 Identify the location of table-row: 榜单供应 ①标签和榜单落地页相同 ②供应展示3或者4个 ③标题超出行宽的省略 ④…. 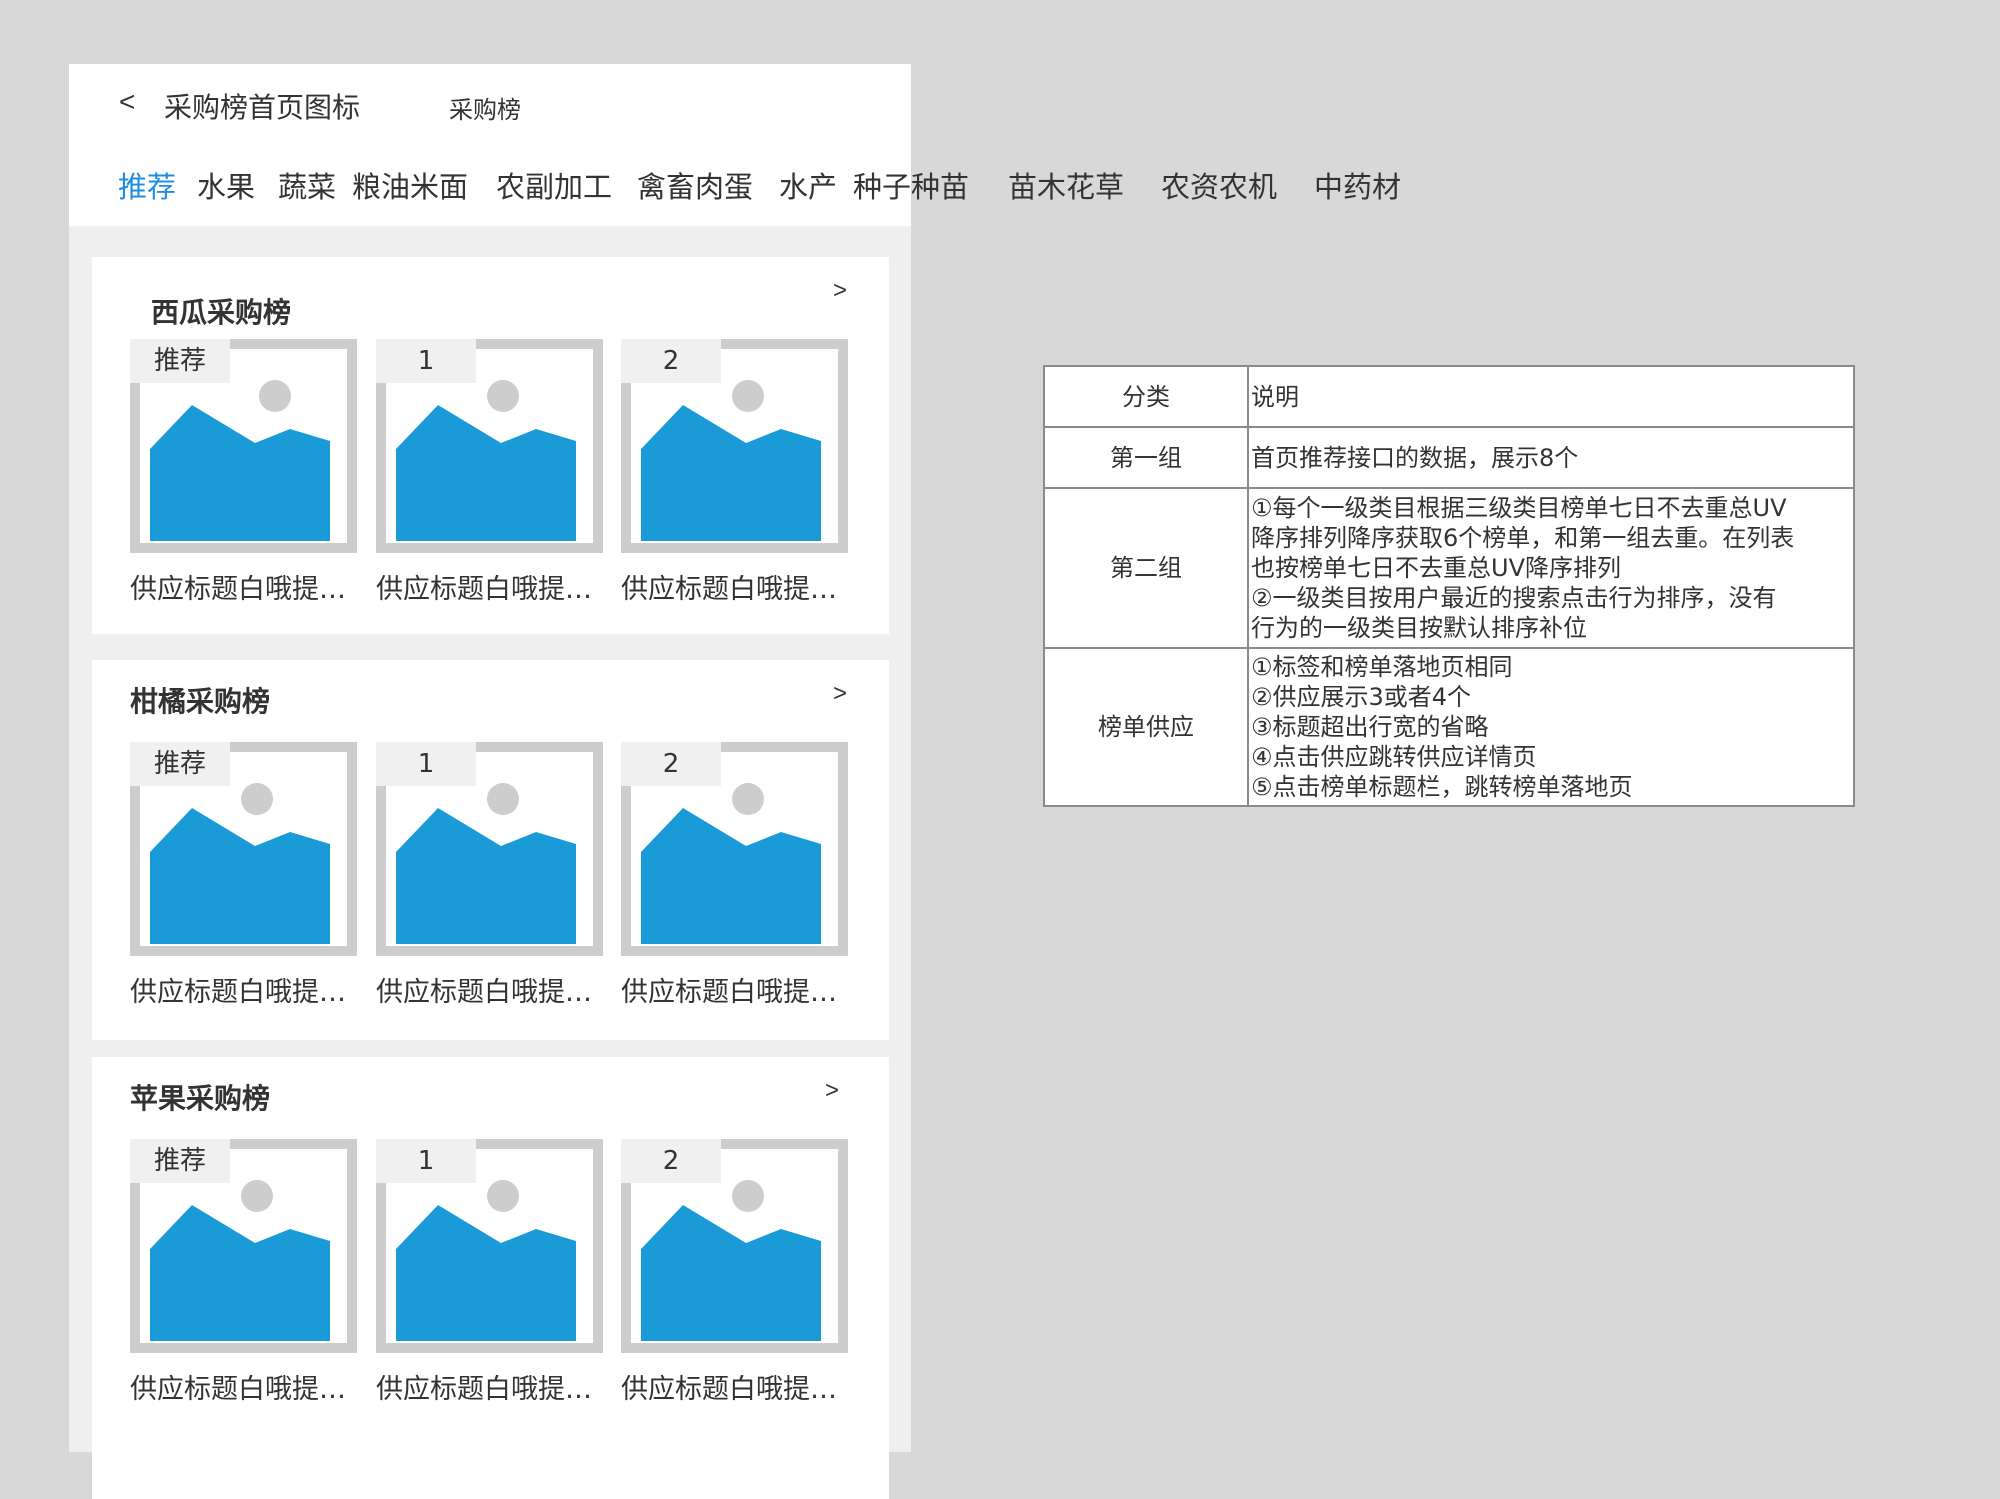
(1449, 727).